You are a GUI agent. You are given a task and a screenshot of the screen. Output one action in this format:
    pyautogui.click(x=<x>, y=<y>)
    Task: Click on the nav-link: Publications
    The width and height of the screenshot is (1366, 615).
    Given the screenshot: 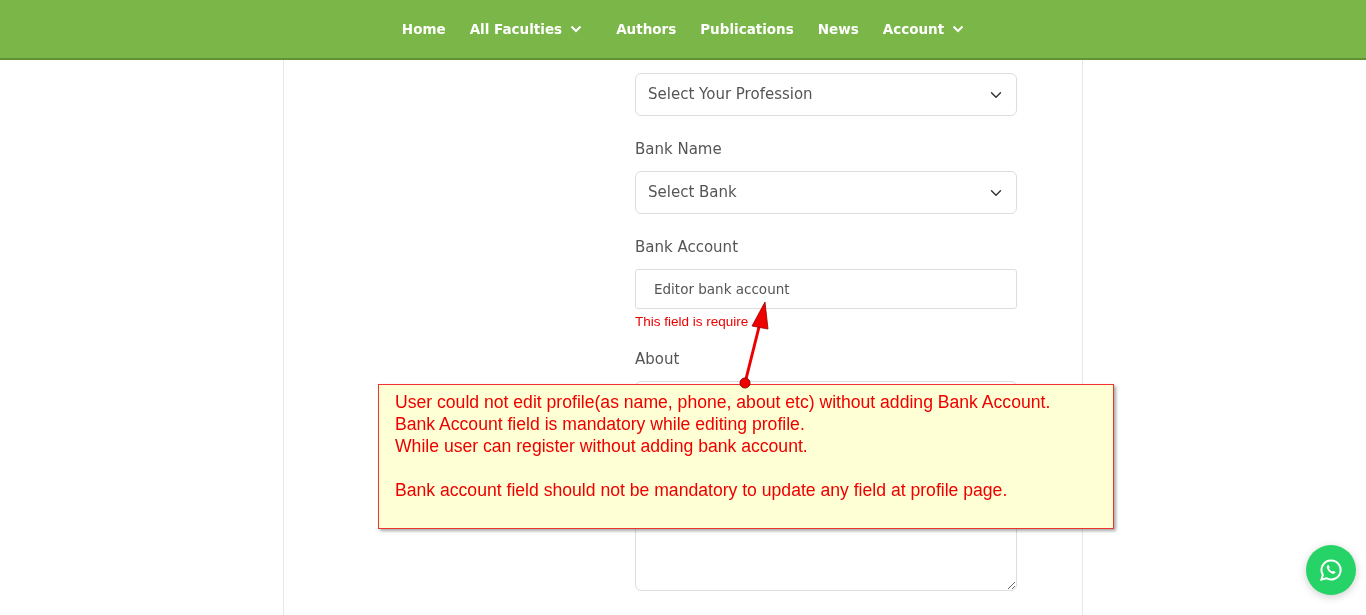 What is the action you would take?
    pyautogui.click(x=747, y=29)
    